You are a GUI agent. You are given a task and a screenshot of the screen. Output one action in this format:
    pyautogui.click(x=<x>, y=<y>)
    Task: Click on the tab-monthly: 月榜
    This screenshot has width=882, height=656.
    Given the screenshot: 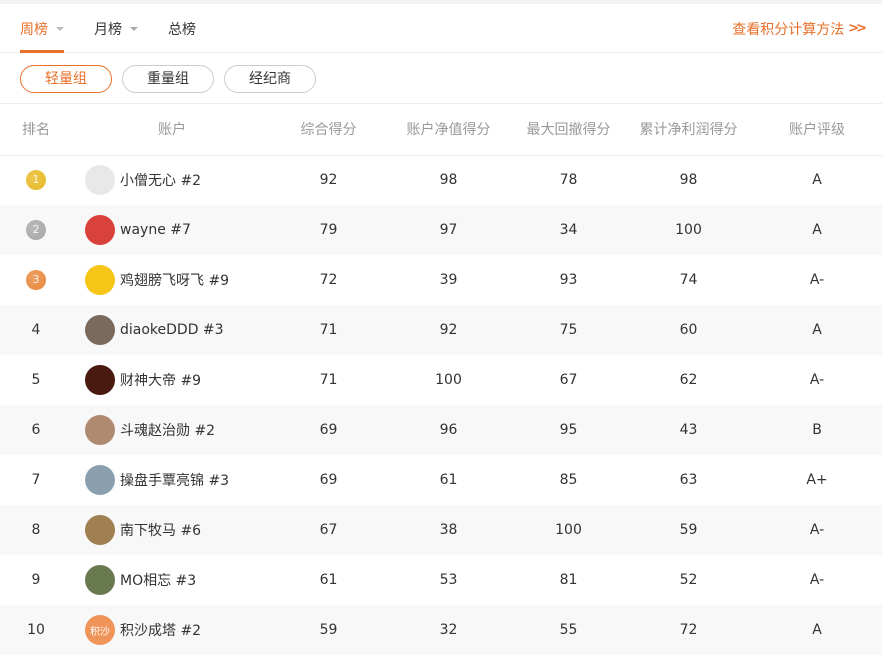 What is the action you would take?
    pyautogui.click(x=116, y=28)
    